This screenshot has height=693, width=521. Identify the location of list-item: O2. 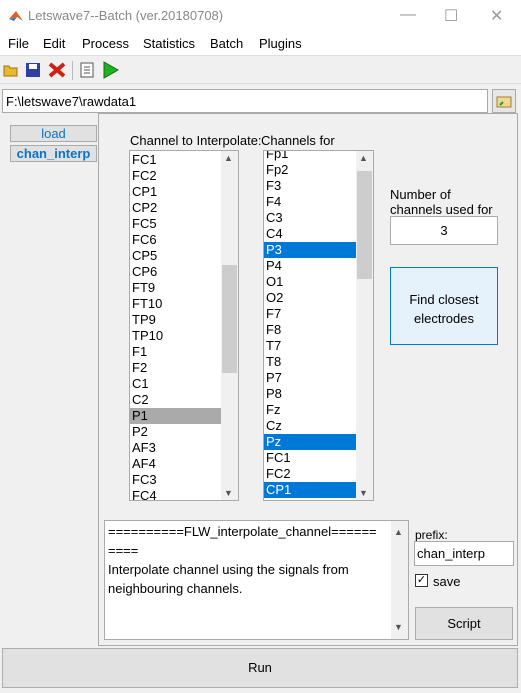
(310, 298).